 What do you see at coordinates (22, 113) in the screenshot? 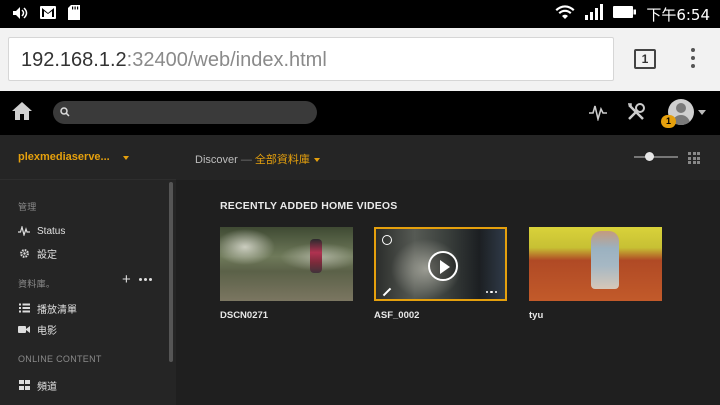
I see `home-icon` at bounding box center [22, 113].